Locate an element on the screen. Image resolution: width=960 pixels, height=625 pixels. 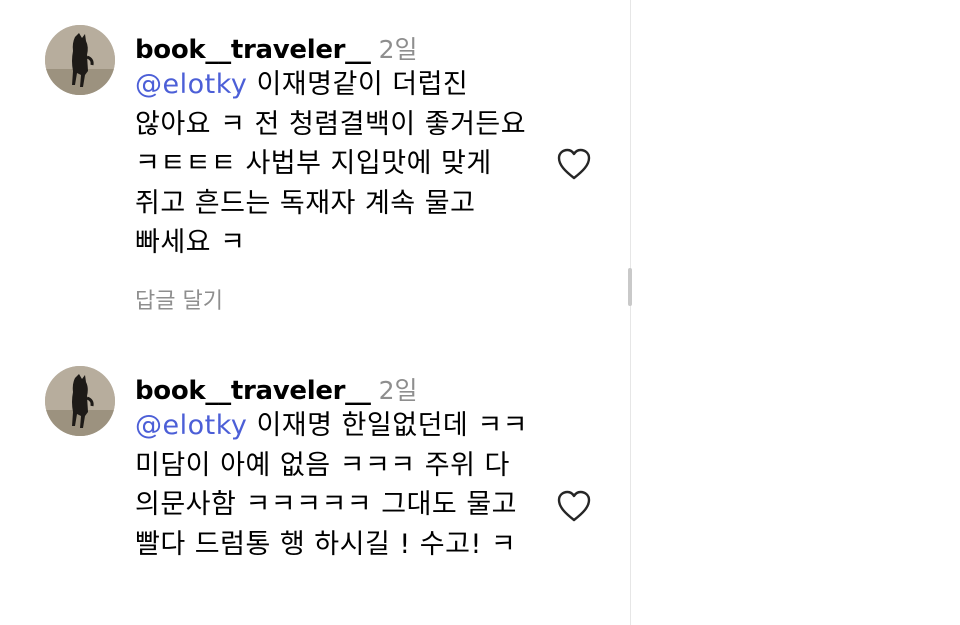
scrollbar-thumb is located at coordinates (630, 287).